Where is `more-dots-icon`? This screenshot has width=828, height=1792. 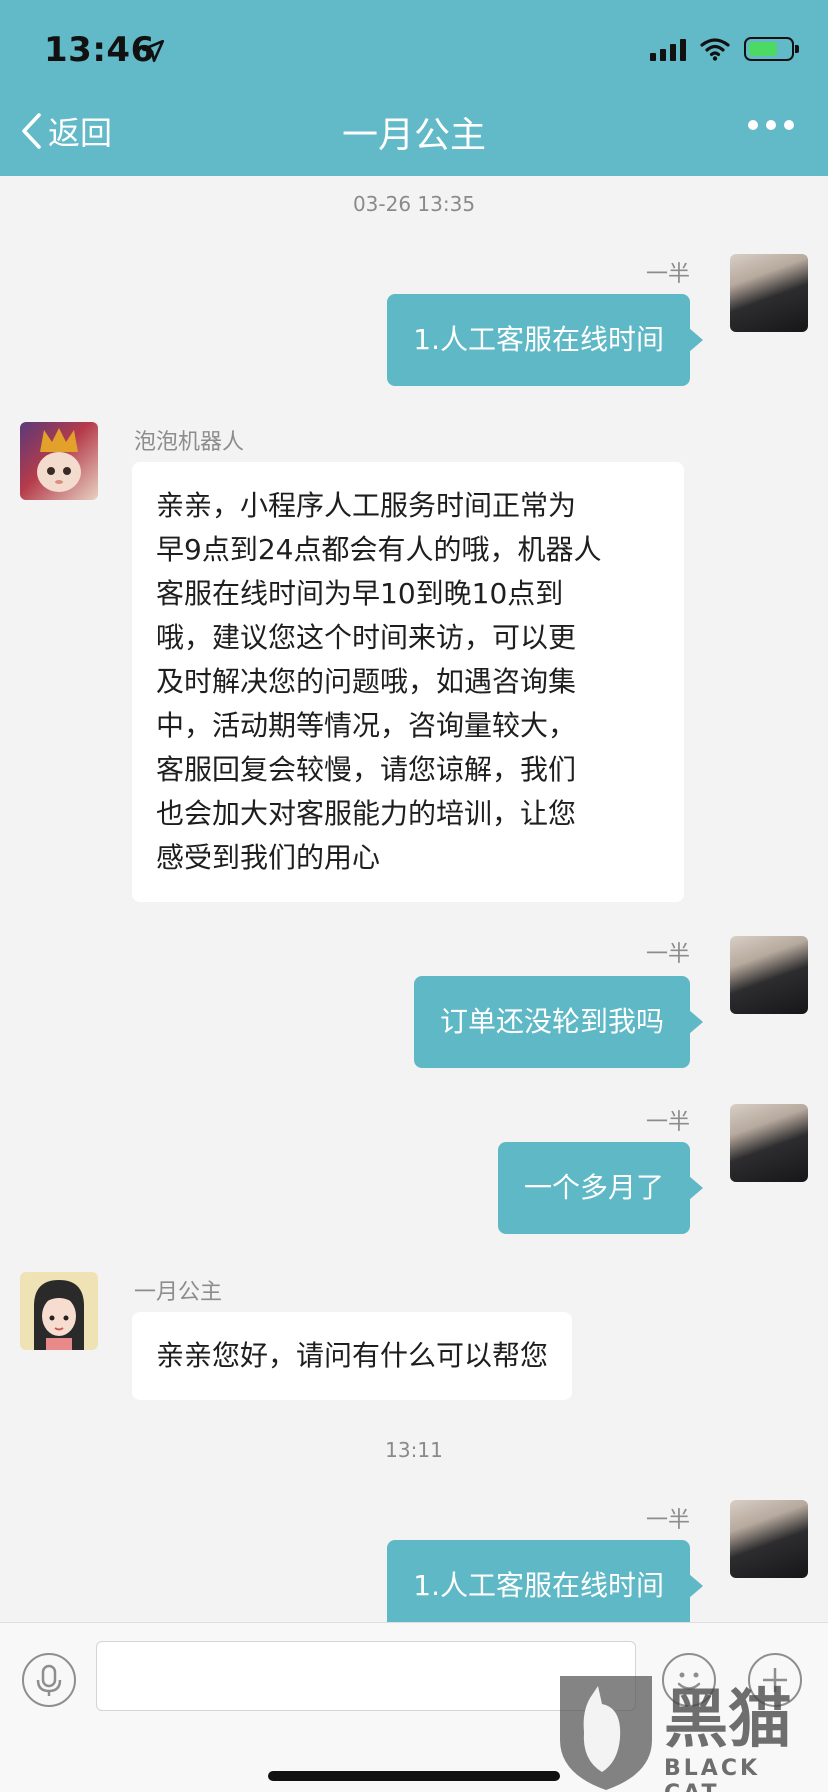
more-dots-icon is located at coordinates (771, 125).